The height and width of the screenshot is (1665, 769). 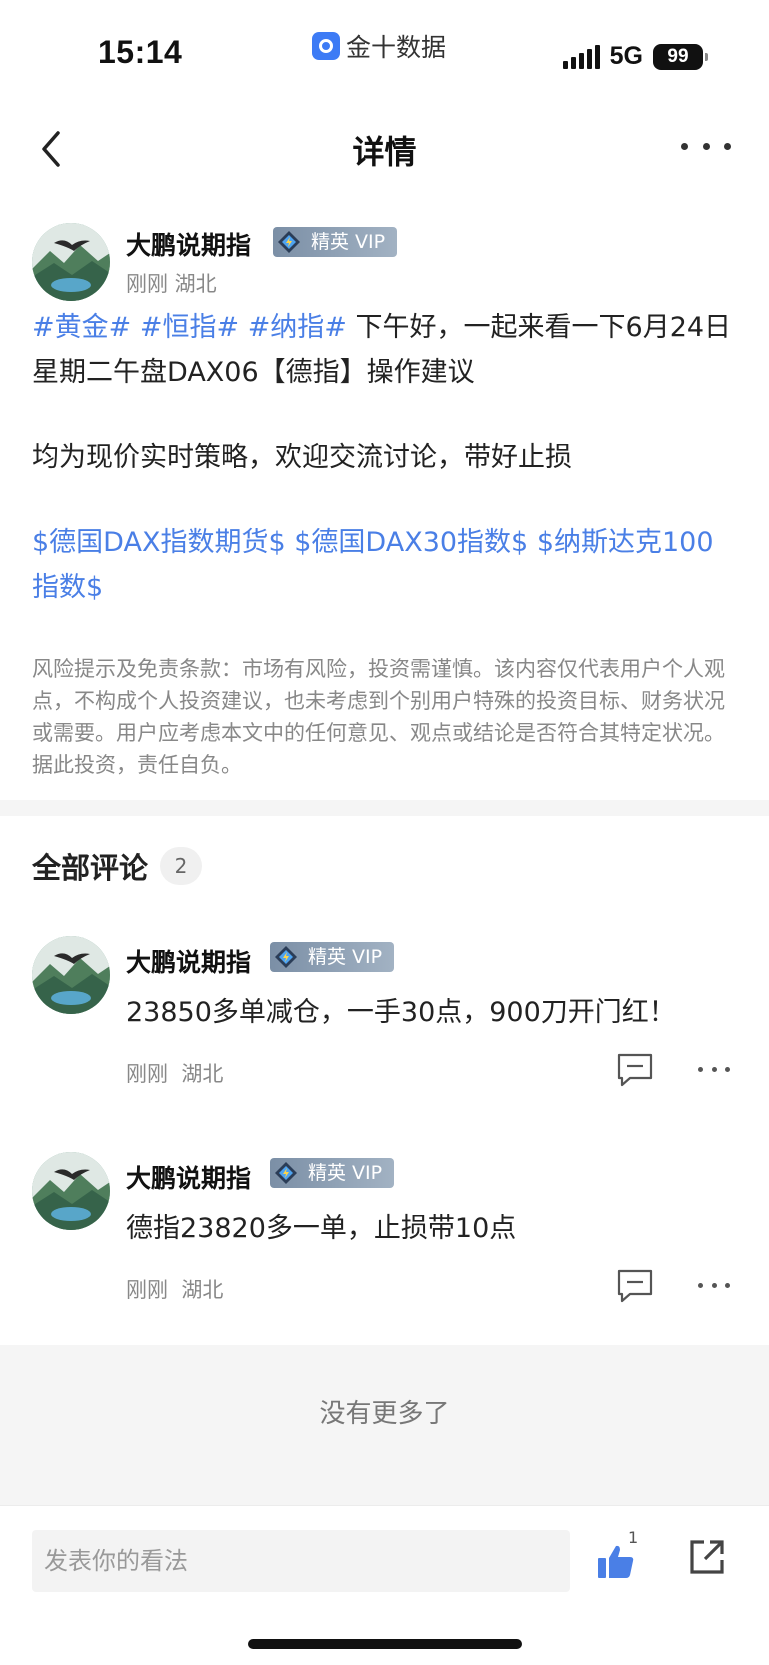 I want to click on comments-count-badge: 2, so click(x=181, y=866).